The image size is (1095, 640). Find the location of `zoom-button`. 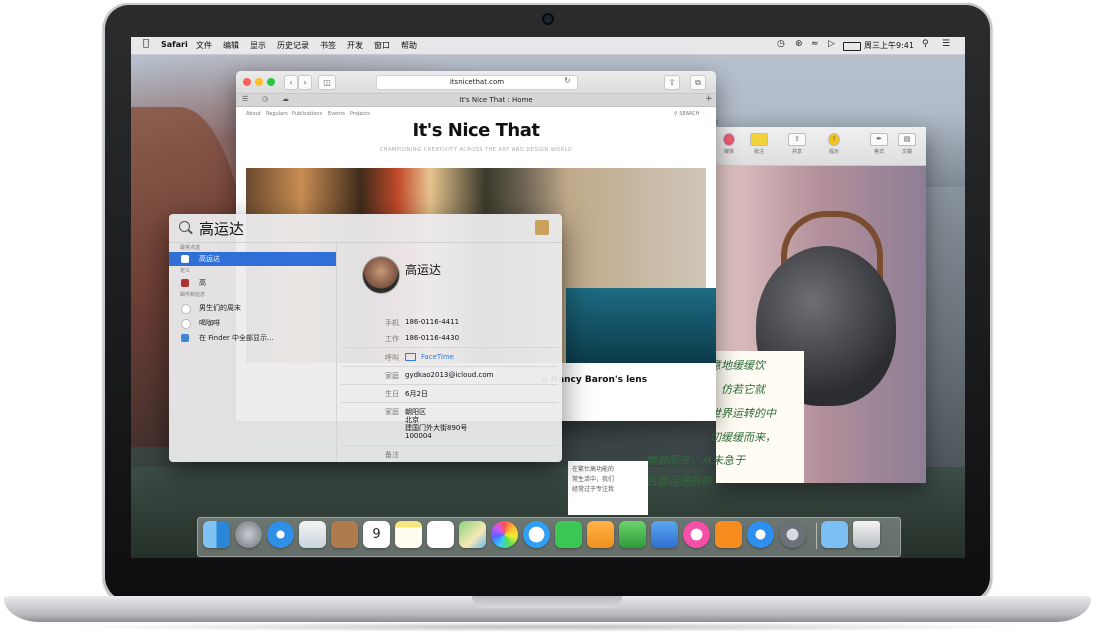

zoom-button is located at coordinates (271, 82).